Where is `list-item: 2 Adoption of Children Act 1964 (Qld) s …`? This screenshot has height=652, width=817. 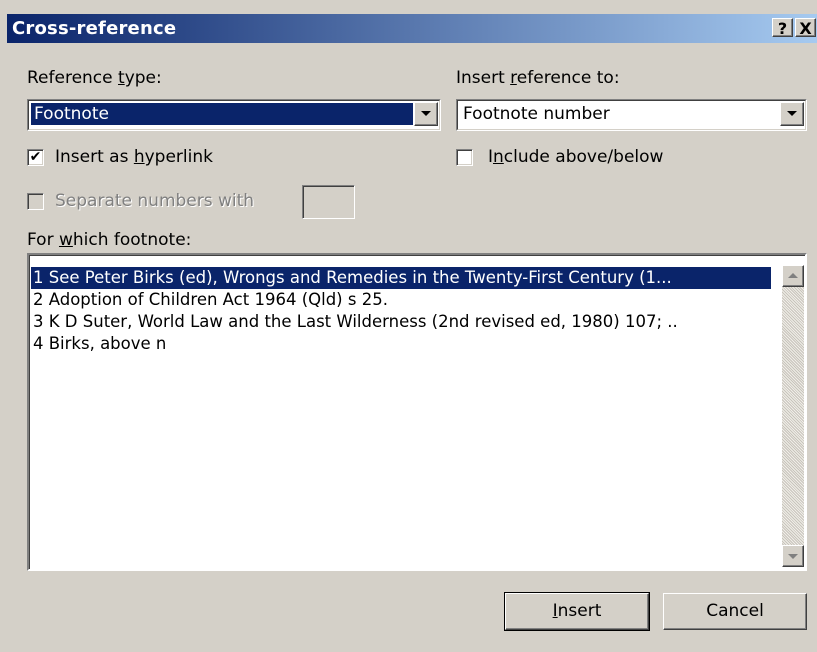 list-item: 2 Adoption of Children Act 1964 (Qld) s … is located at coordinates (401, 300).